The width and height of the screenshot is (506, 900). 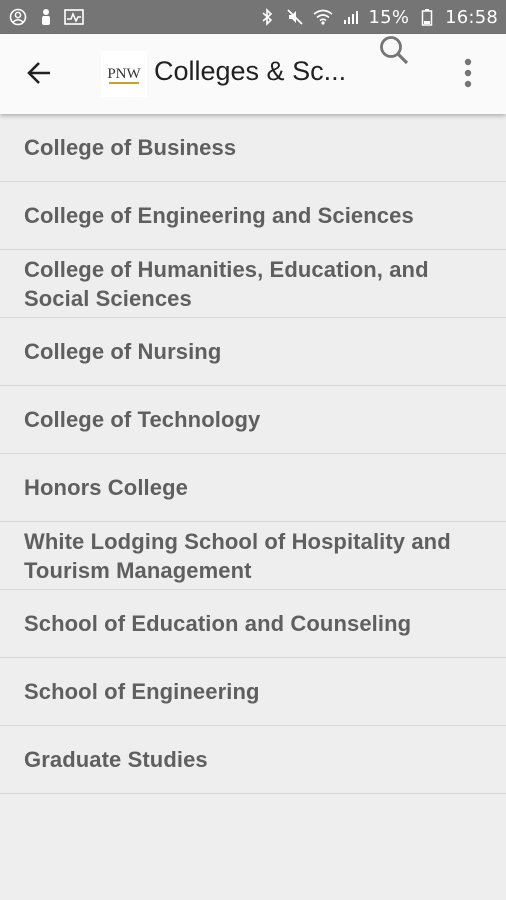 I want to click on search-icon, so click(x=394, y=52).